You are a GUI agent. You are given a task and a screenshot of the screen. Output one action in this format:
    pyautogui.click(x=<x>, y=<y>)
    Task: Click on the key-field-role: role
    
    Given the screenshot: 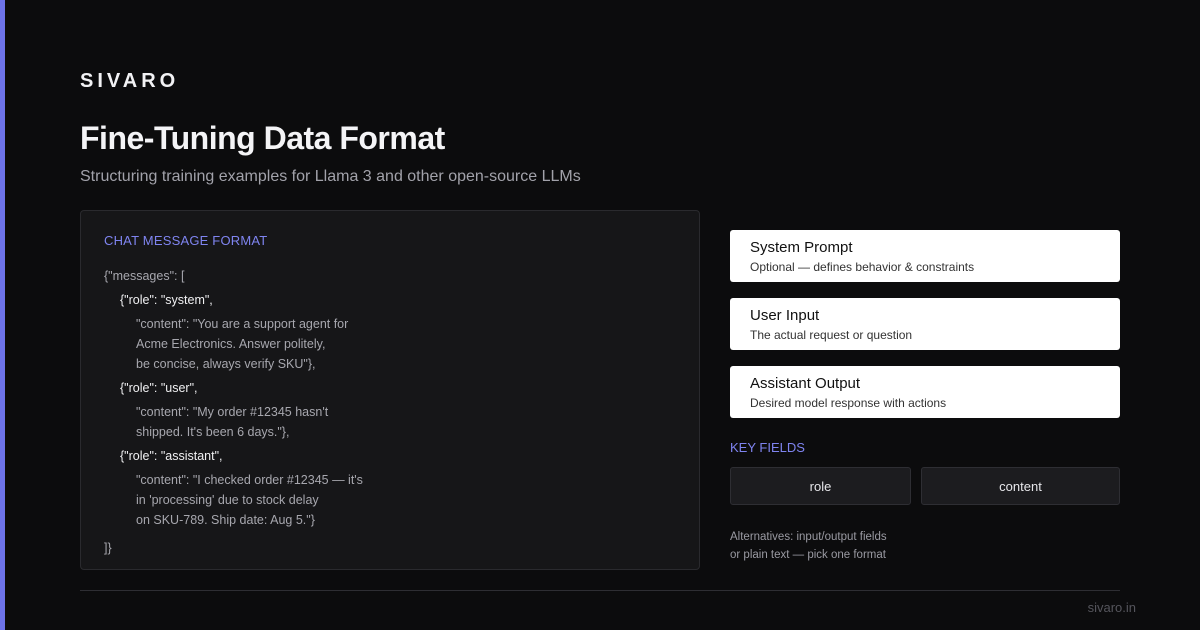 What is the action you would take?
    pyautogui.click(x=820, y=486)
    